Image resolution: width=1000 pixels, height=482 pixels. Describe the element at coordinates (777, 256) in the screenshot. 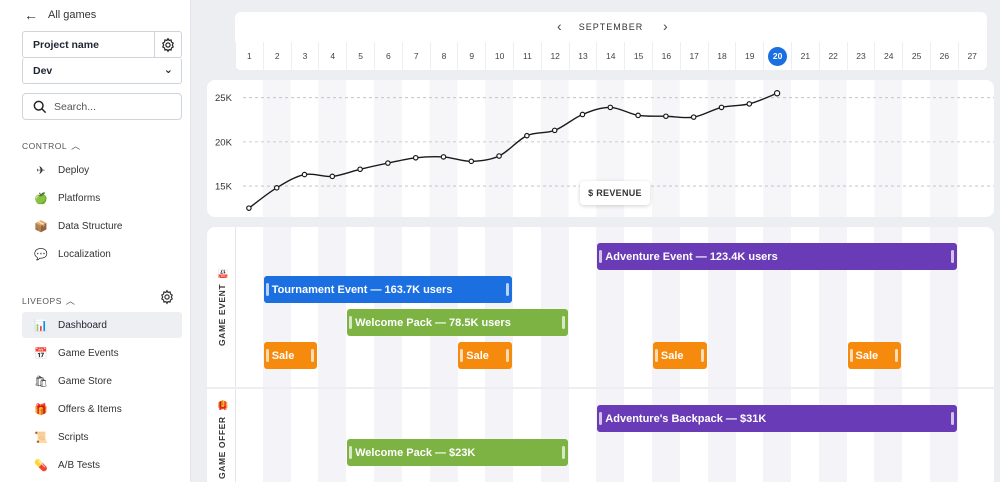

I see `game-event-bar: Adventure Event — 123.4K users` at that location.